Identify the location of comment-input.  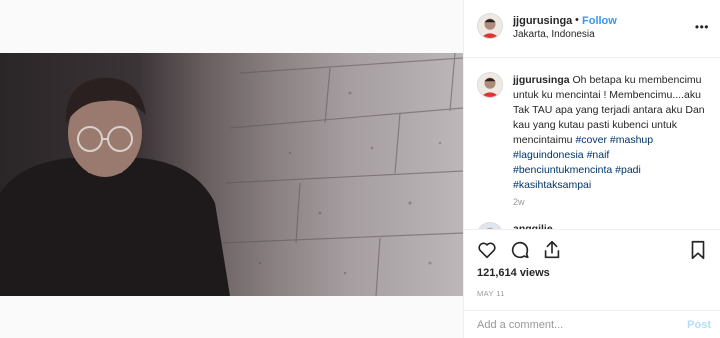
(572, 325).